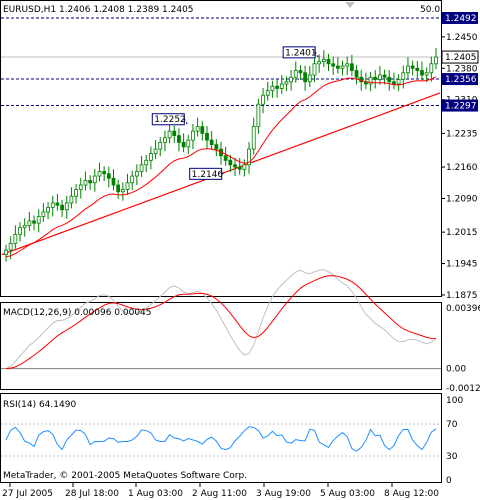  What do you see at coordinates (452, 457) in the screenshot?
I see `rsi-tick-label: 30` at bounding box center [452, 457].